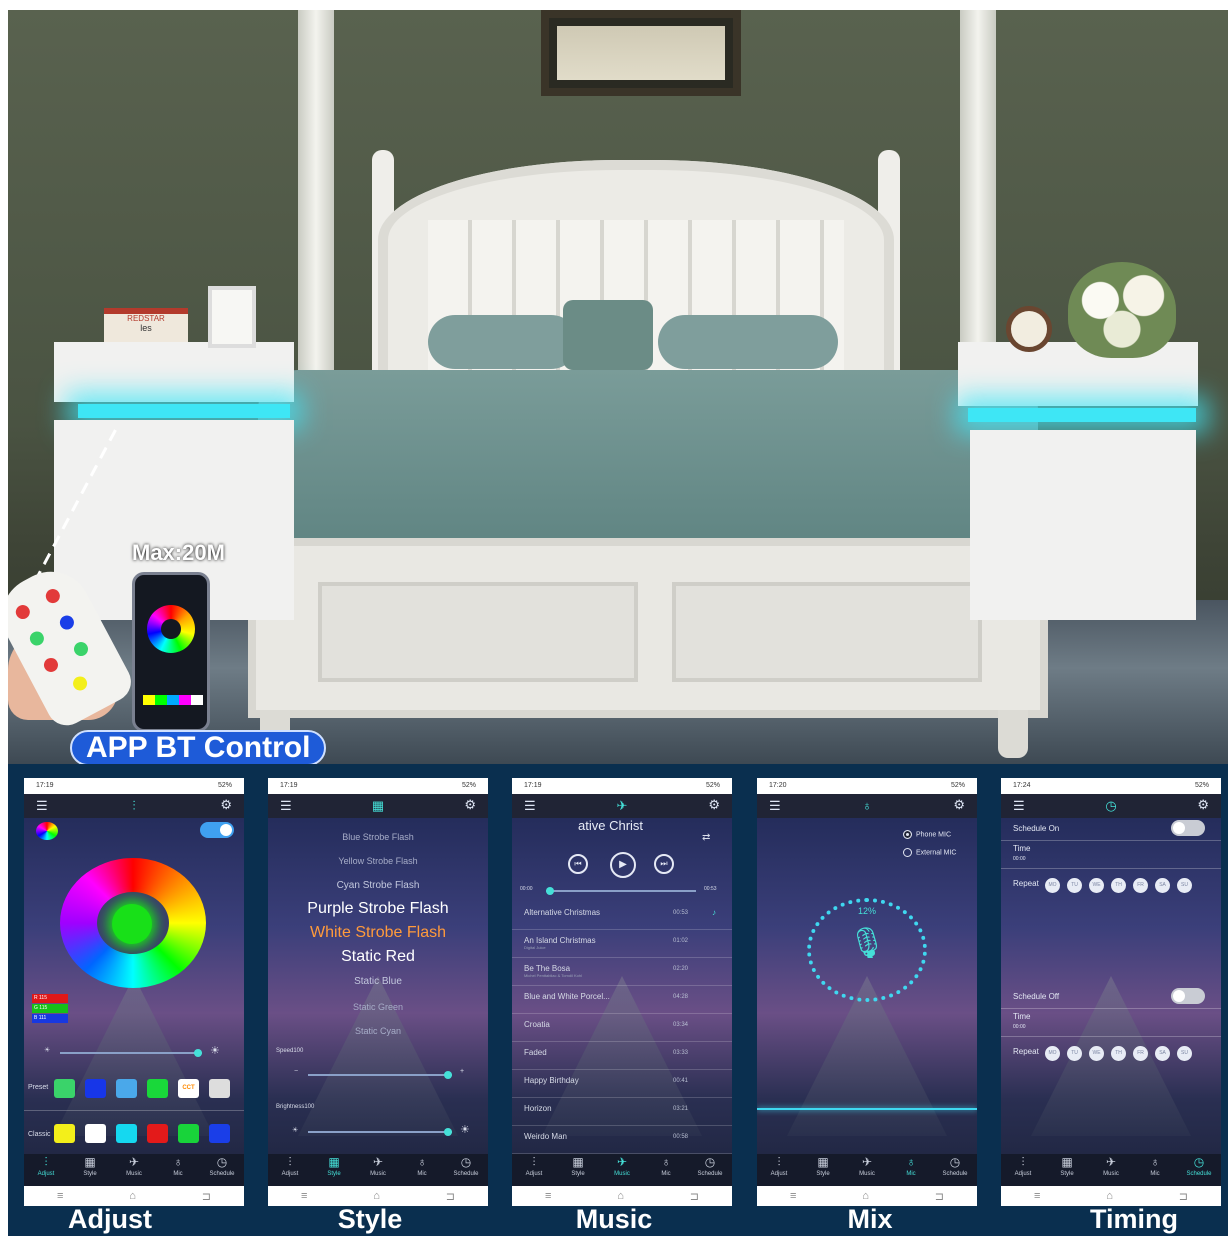 The width and height of the screenshot is (1228, 1236). What do you see at coordinates (378, 1007) in the screenshot?
I see `style-item: Static Green` at bounding box center [378, 1007].